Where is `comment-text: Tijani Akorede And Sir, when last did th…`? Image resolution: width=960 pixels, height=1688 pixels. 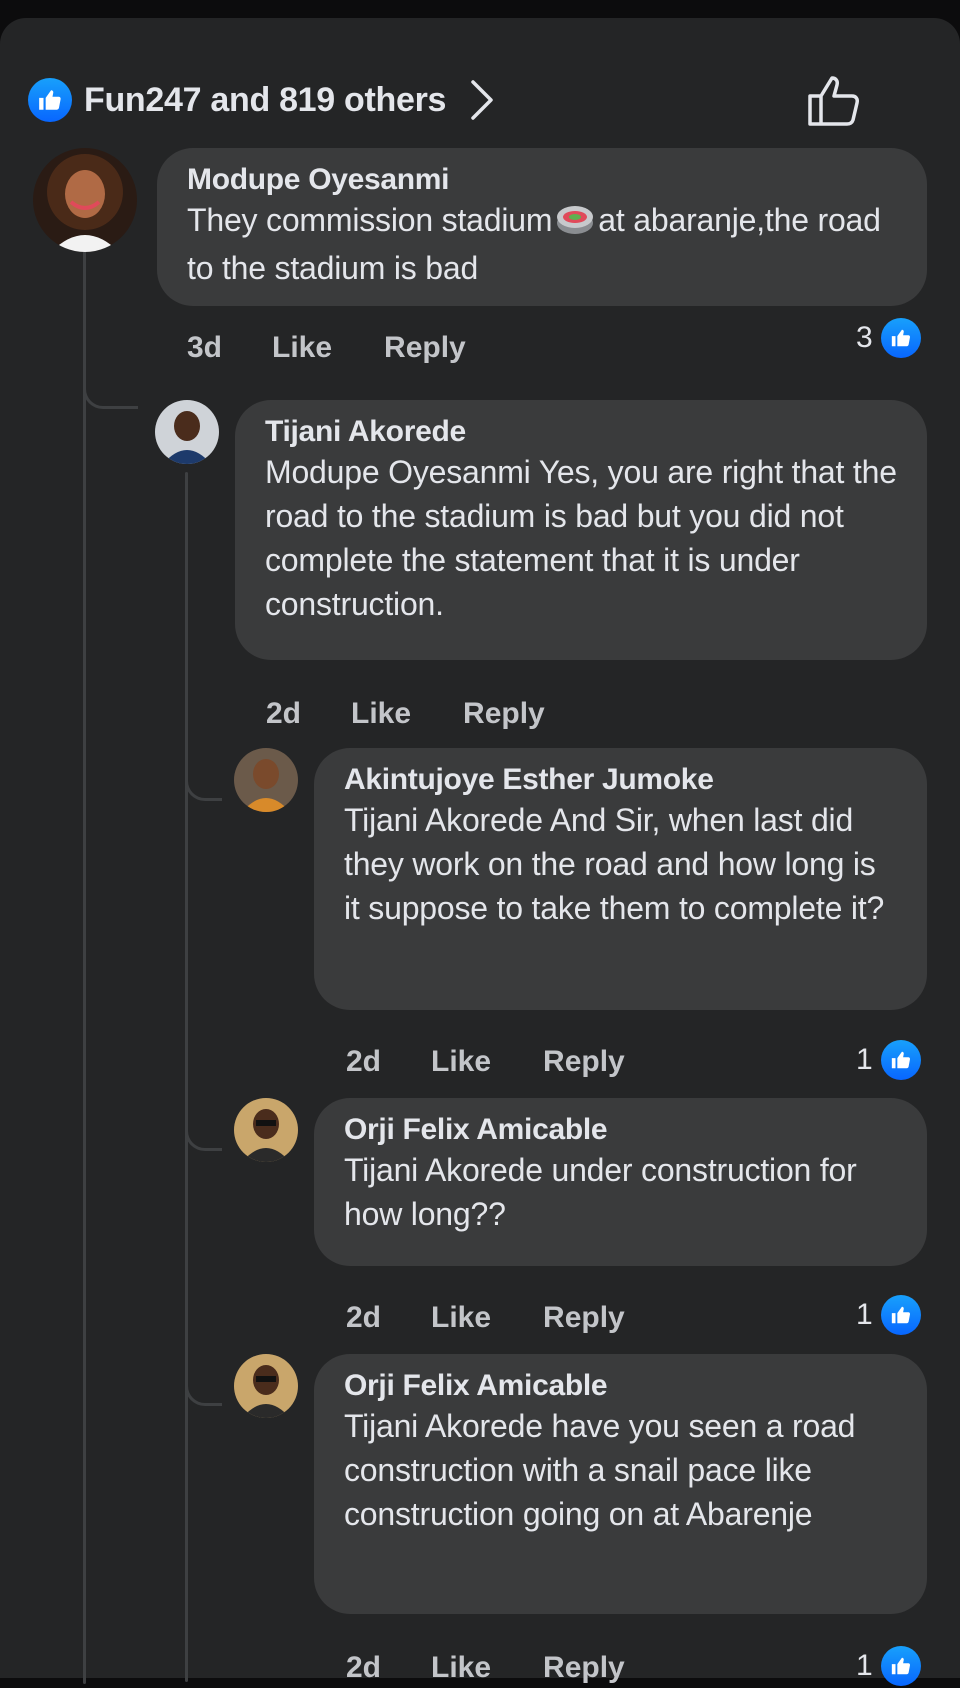 comment-text: Tijani Akorede And Sir, when last did th… is located at coordinates (614, 864).